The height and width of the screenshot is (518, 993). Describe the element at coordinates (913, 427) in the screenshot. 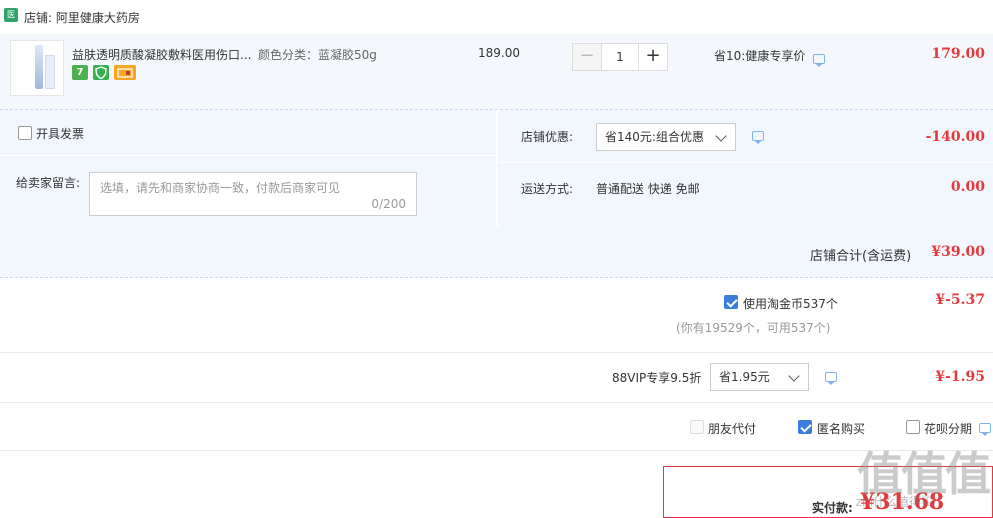

I see `huabei-checkbox` at that location.